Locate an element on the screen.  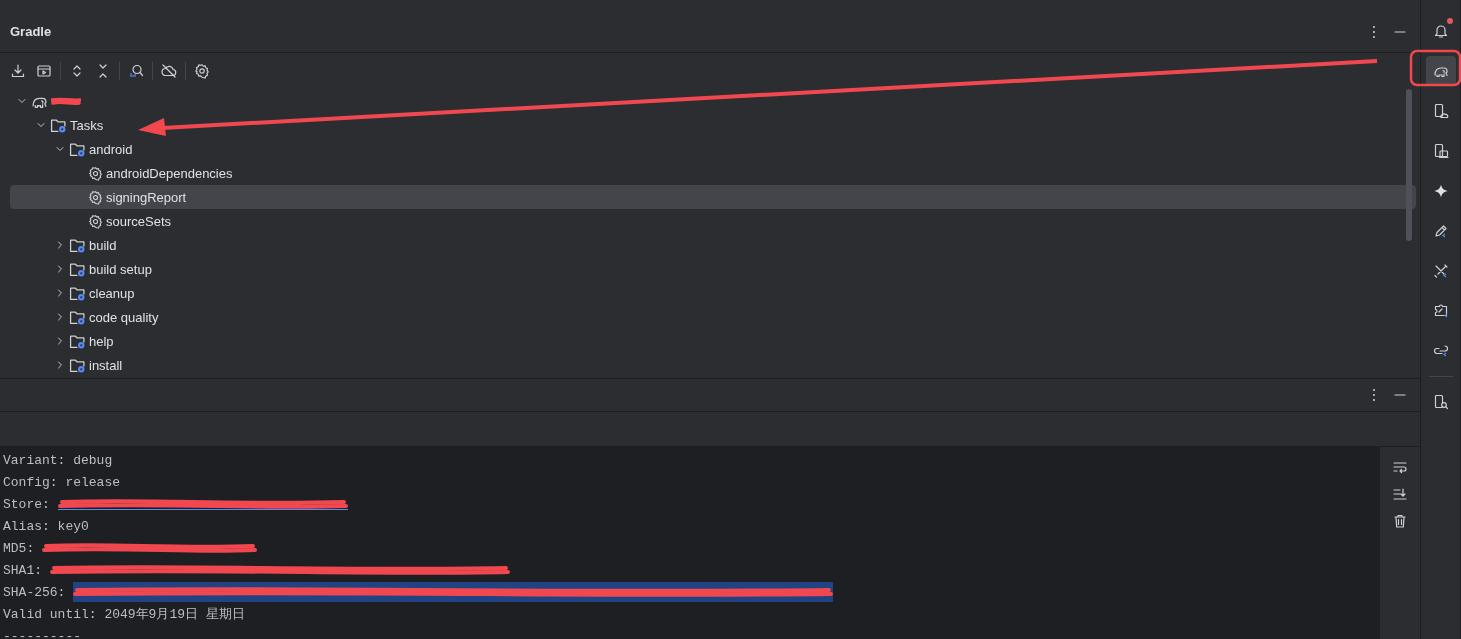
console-line: Config: release is located at coordinates (62, 482).